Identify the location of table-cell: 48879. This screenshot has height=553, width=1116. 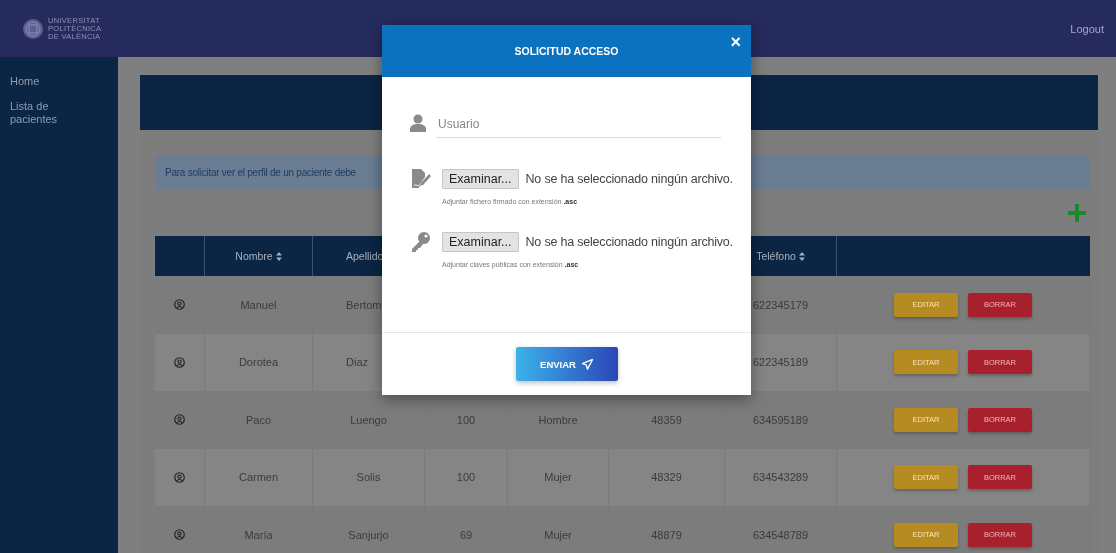
(666, 534).